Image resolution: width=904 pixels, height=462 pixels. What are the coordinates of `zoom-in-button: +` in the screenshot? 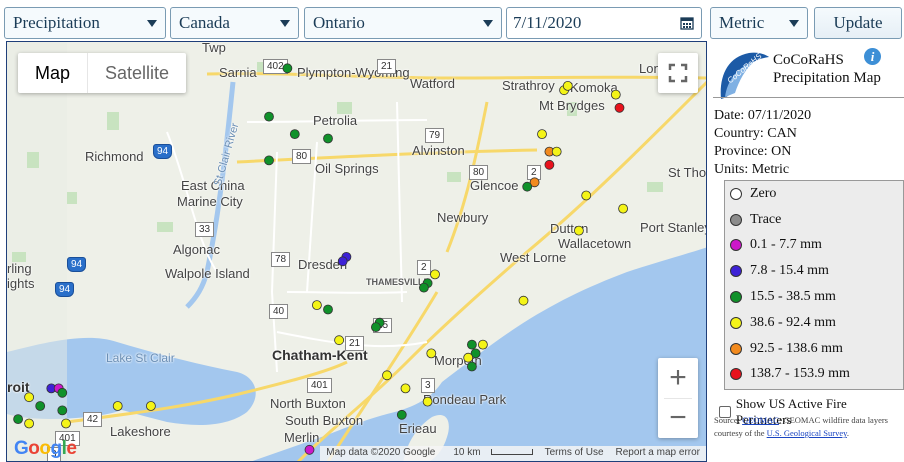 It's located at (678, 378).